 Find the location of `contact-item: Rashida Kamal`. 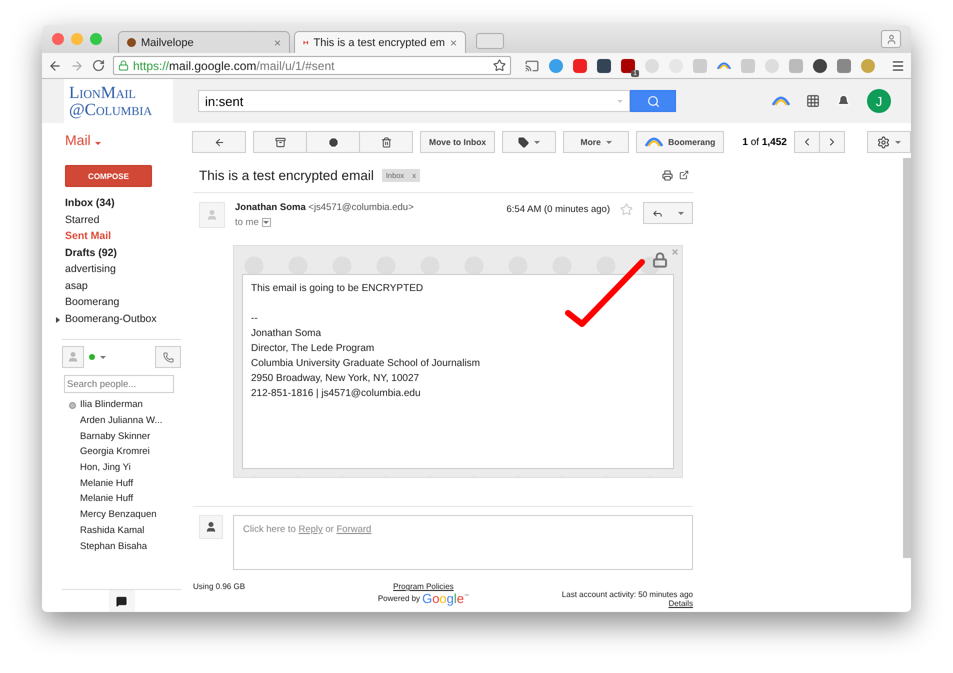

contact-item: Rashida Kamal is located at coordinates (117, 530).